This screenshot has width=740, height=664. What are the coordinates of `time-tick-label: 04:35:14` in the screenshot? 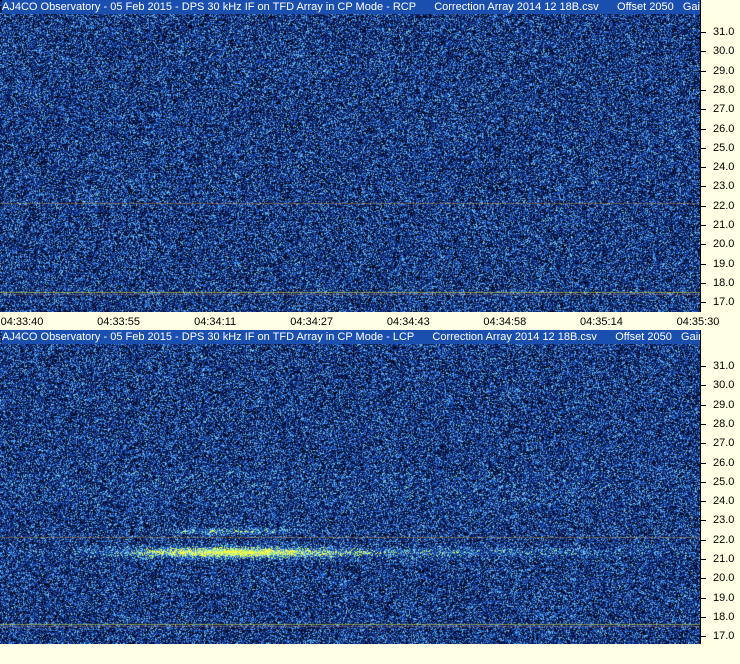 It's located at (601, 322).